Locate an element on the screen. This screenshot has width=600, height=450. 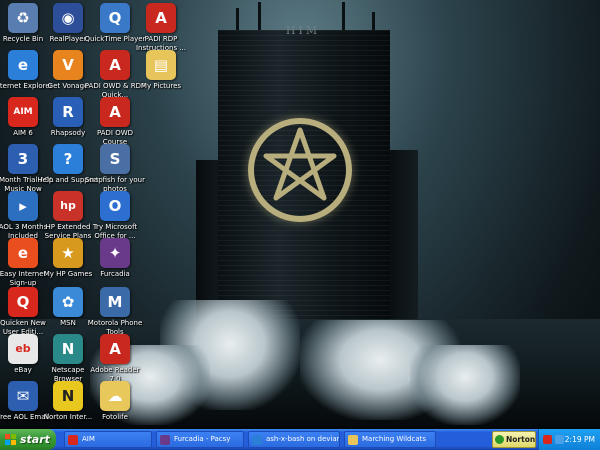
motorola-icon: M is located at coordinates (115, 302).